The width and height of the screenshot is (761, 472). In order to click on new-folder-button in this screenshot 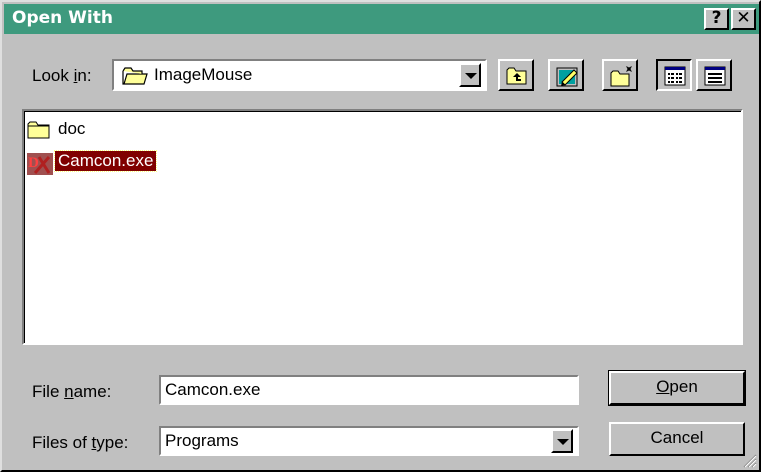, I will do `click(620, 75)`.